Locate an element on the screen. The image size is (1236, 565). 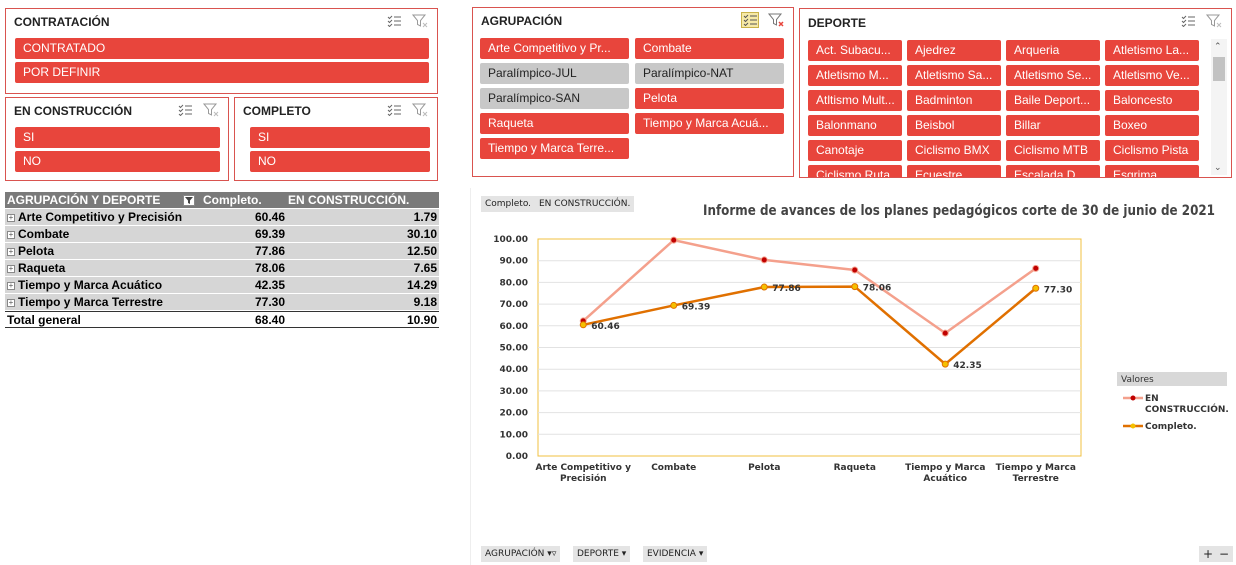
slicer-item-deporte: Baloncesto is located at coordinates (1152, 100).